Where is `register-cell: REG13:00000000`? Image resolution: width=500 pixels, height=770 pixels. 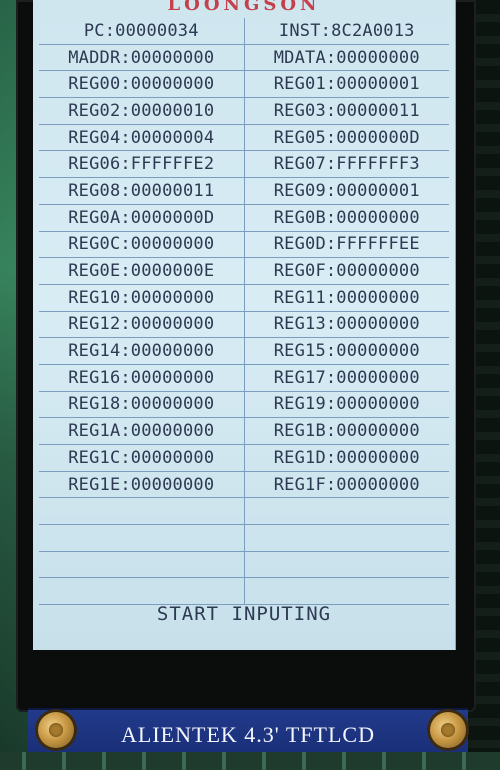
register-cell: REG13:00000000 is located at coordinates (346, 324).